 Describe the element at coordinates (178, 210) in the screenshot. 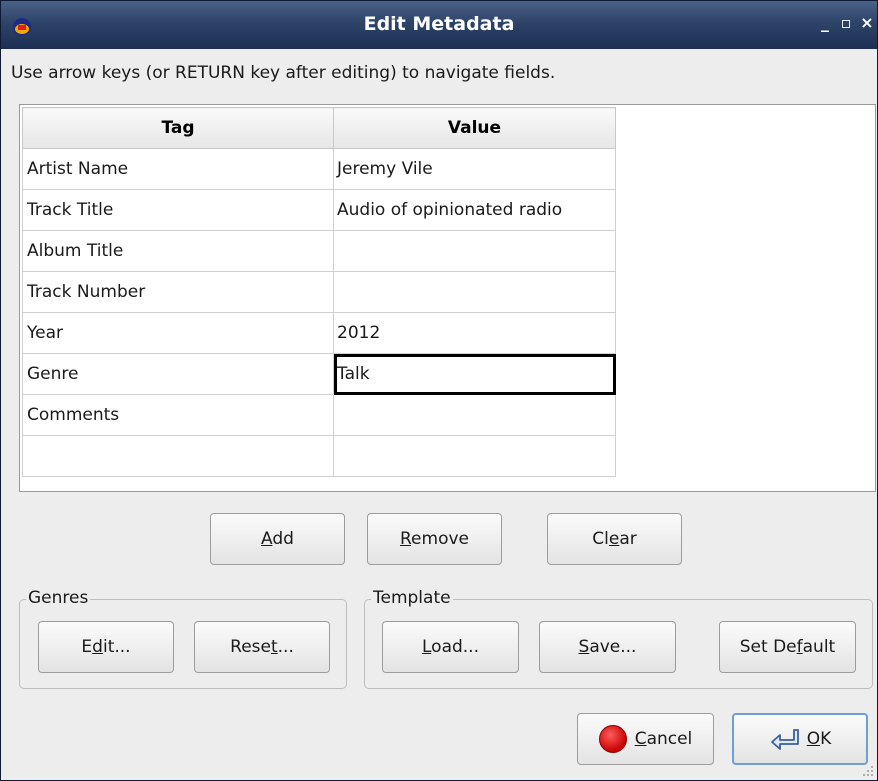

I see `tag-cell: Track Title` at that location.